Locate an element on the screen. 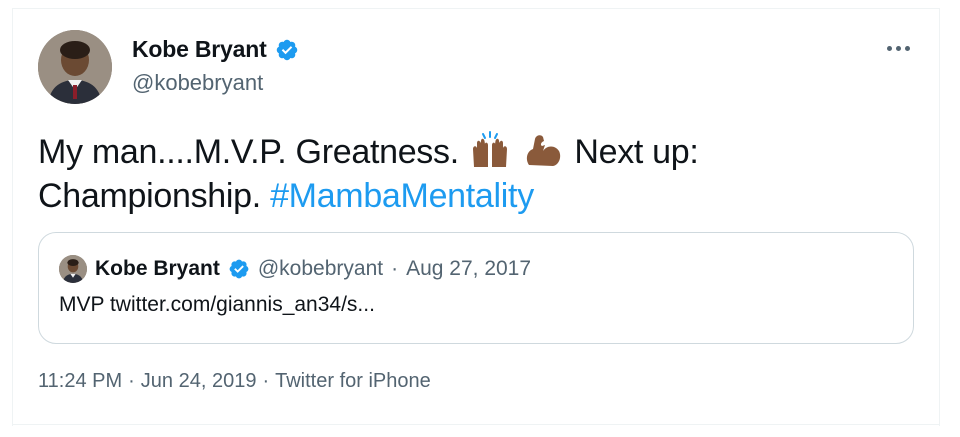 The image size is (960, 437). quote-date: Aug 27, 2017 is located at coordinates (469, 268).